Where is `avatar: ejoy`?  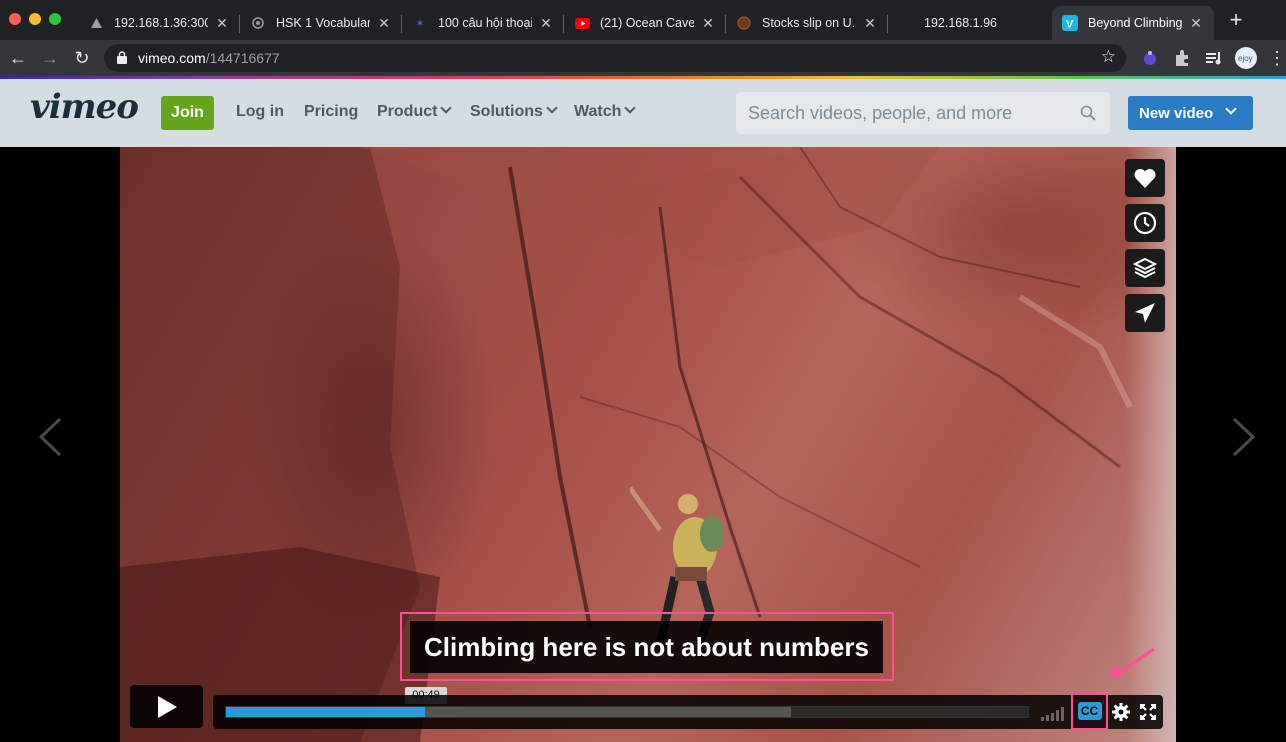
avatar: ejoy is located at coordinates (1246, 58).